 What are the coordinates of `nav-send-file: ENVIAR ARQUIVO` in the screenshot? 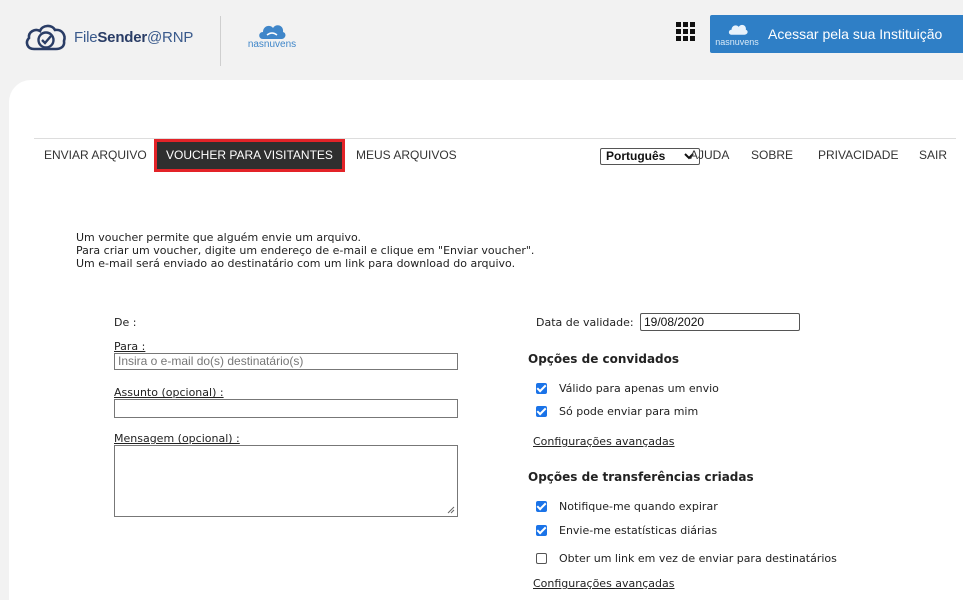 It's located at (95, 155).